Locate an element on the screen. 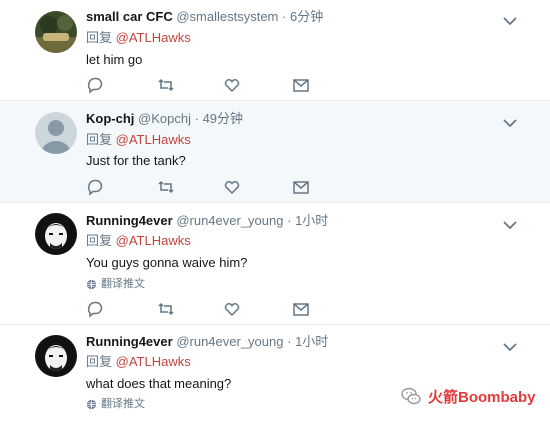  display-name: Kop-chj is located at coordinates (110, 118).